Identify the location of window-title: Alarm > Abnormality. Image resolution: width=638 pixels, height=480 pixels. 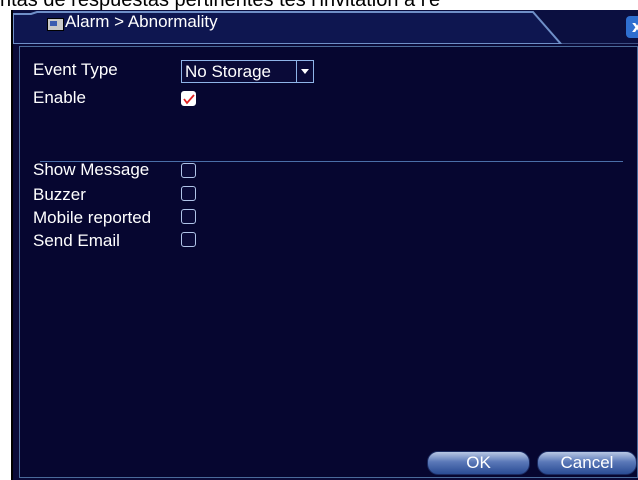
(141, 21).